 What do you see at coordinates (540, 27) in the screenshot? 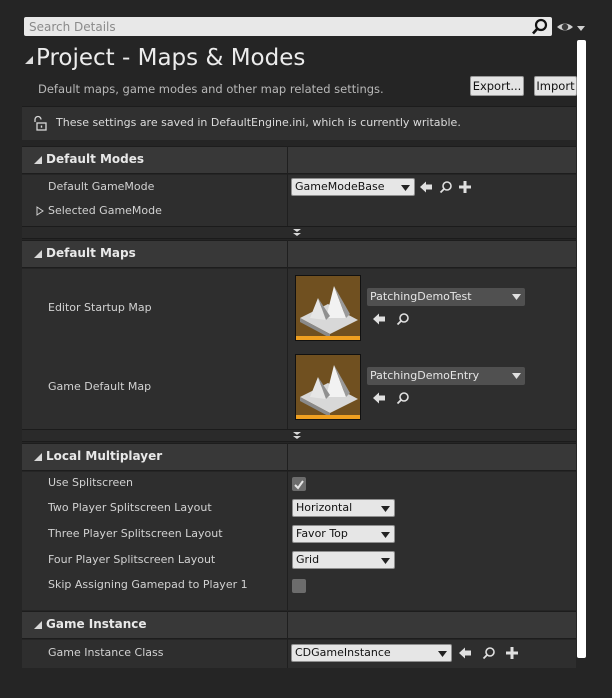
I see `search-icon` at bounding box center [540, 27].